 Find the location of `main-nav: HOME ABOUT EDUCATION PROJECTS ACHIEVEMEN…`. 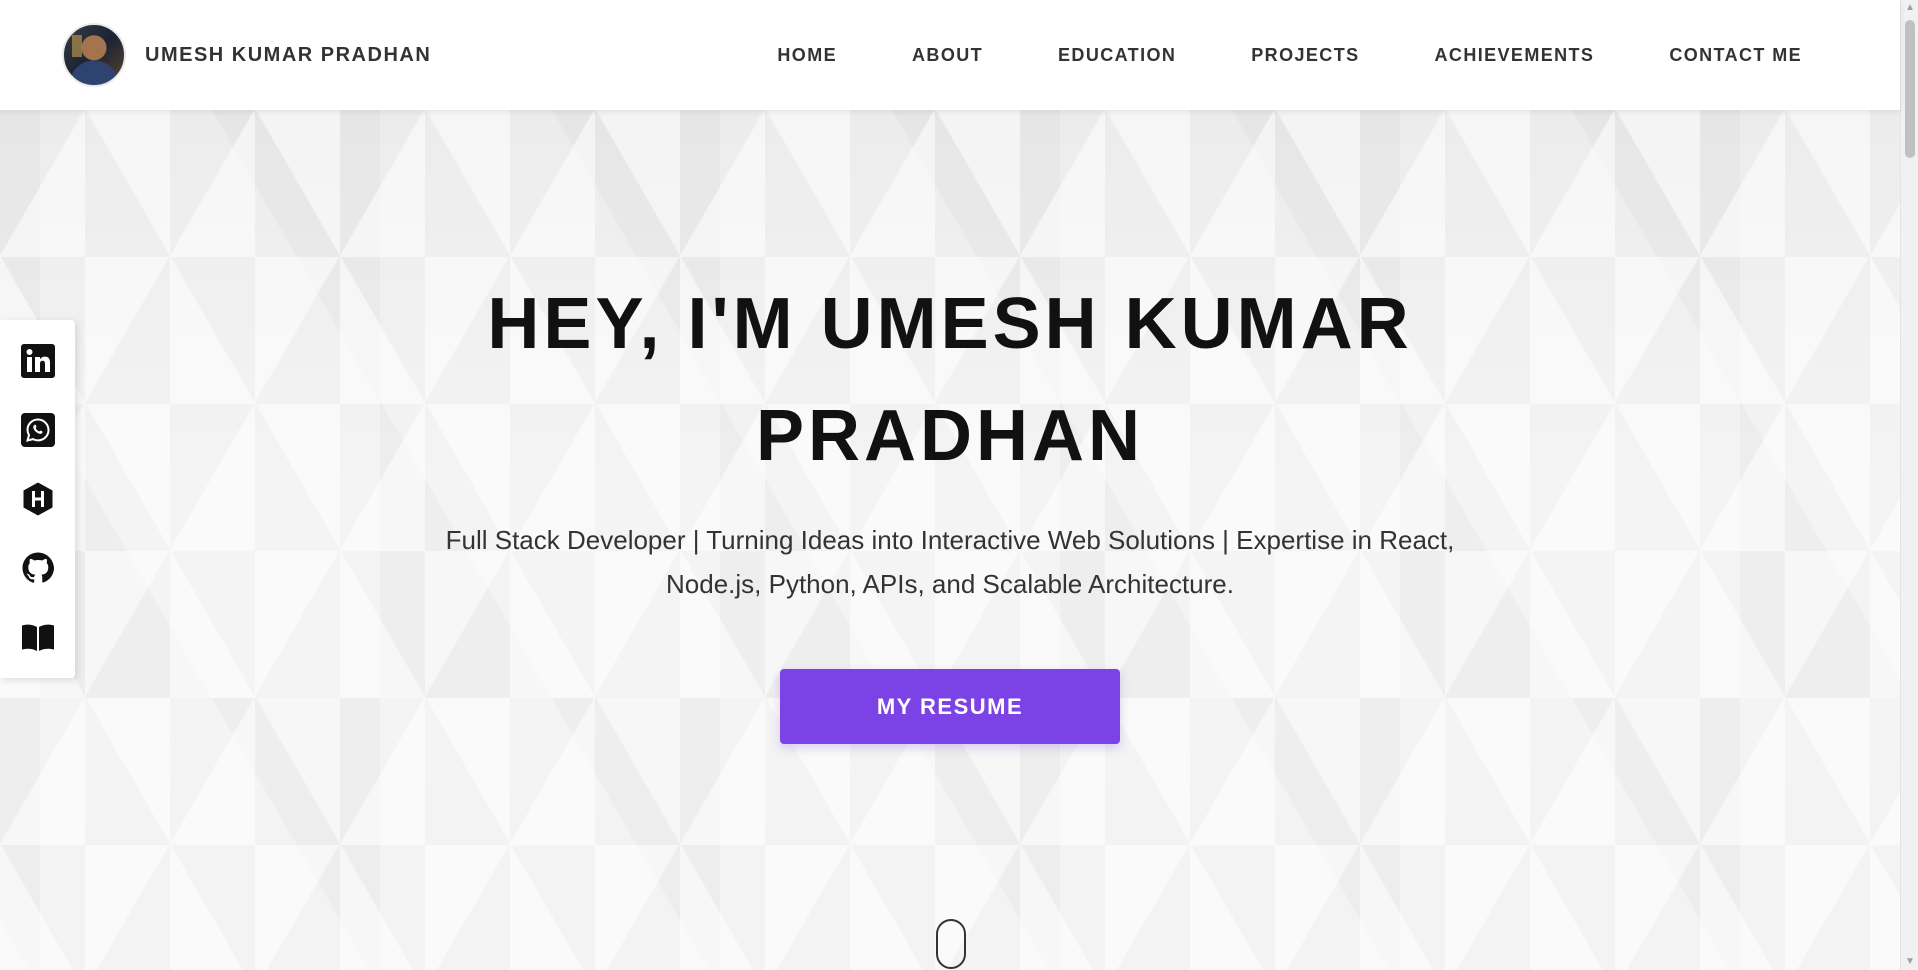

main-nav: HOME ABOUT EDUCATION PROJECTS ACHIEVEMEN… is located at coordinates (1252, 55).